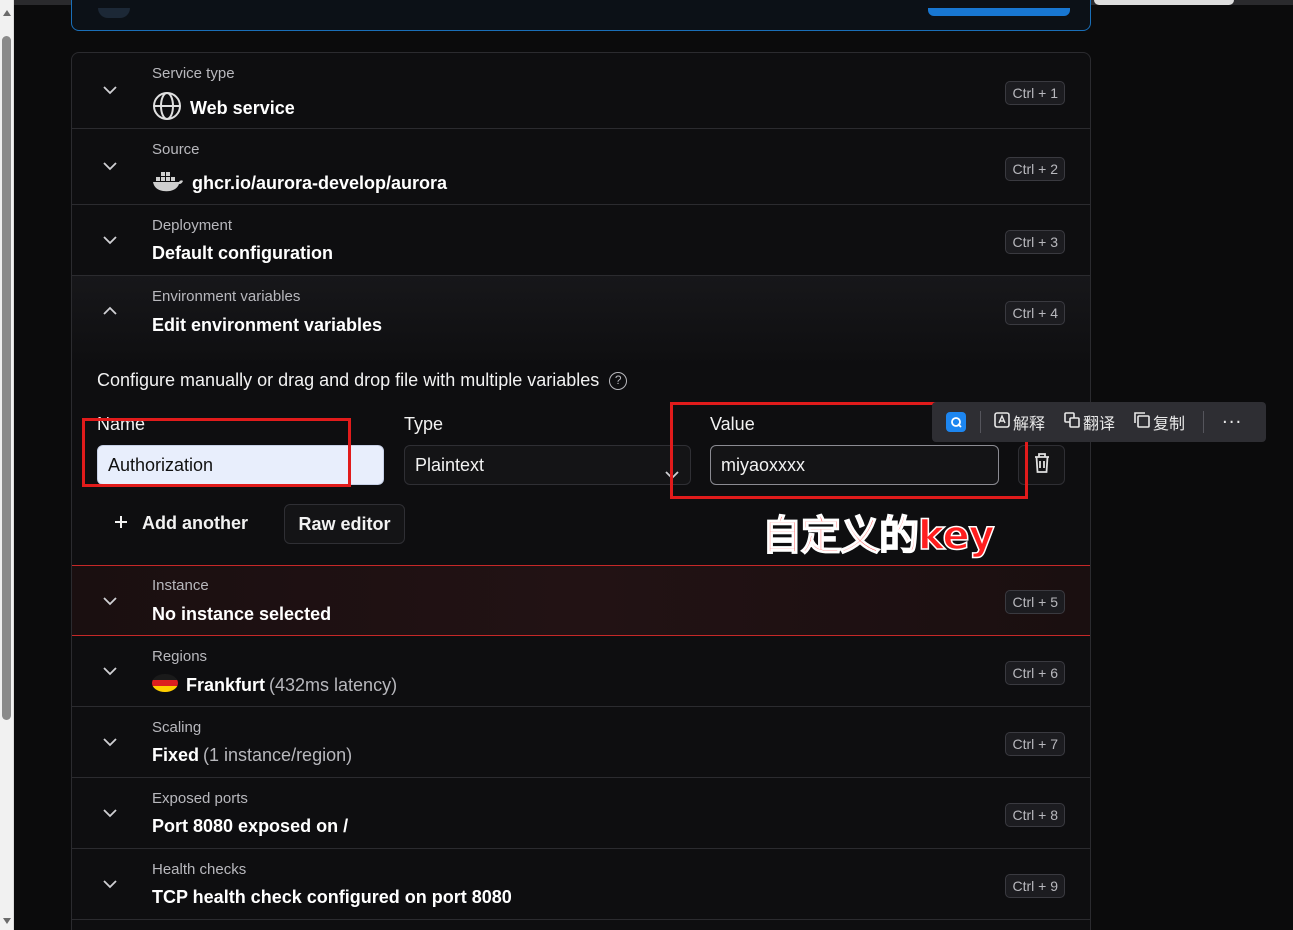 The width and height of the screenshot is (1293, 930). I want to click on translator-logo-icon, so click(956, 422).